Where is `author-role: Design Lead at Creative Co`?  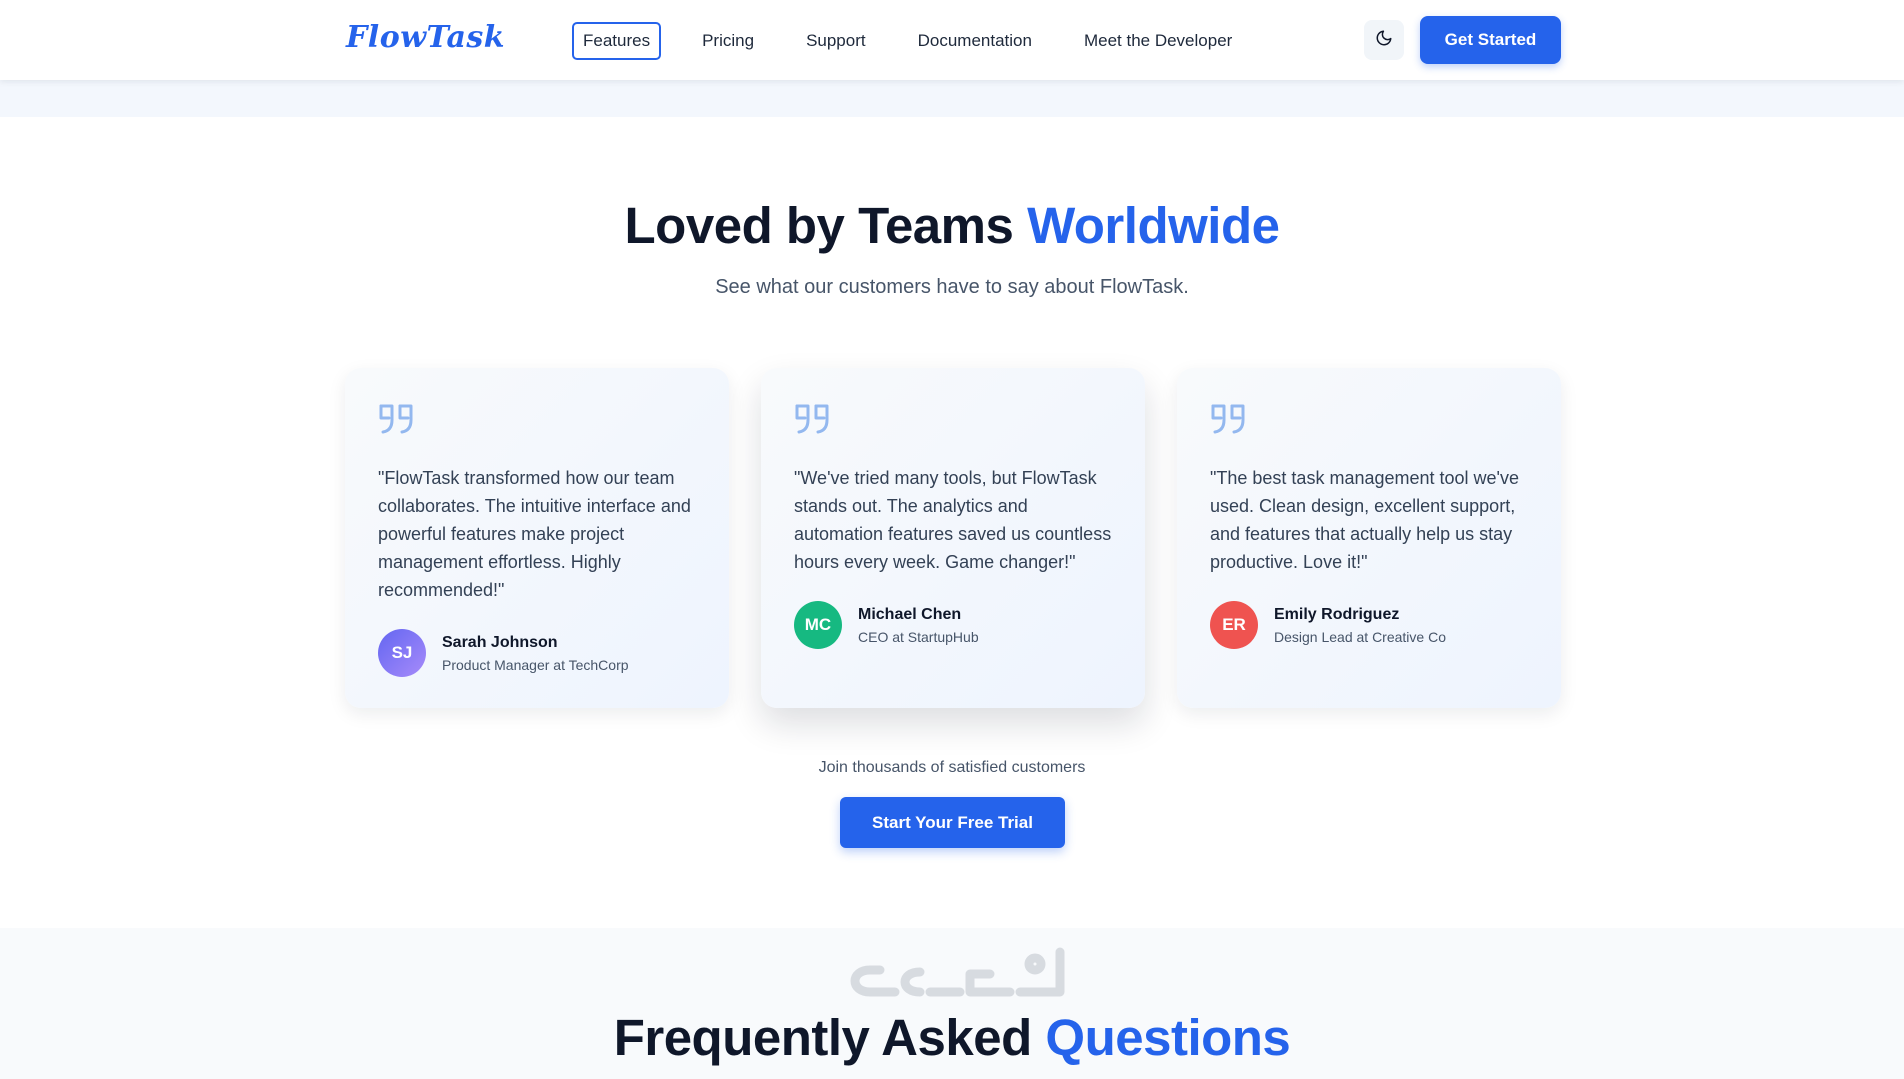
author-role: Design Lead at Creative Co is located at coordinates (1360, 636).